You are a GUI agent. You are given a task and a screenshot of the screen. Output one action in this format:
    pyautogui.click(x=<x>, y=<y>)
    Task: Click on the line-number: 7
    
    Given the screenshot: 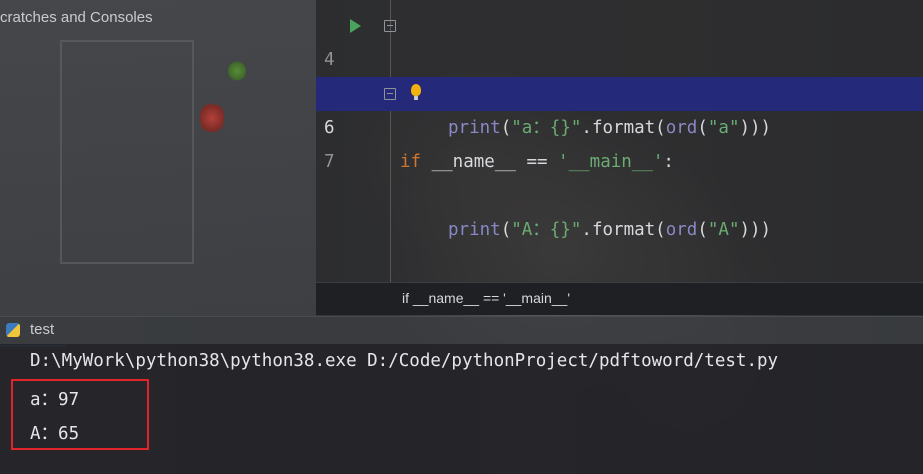 What is the action you would take?
    pyautogui.click(x=329, y=162)
    